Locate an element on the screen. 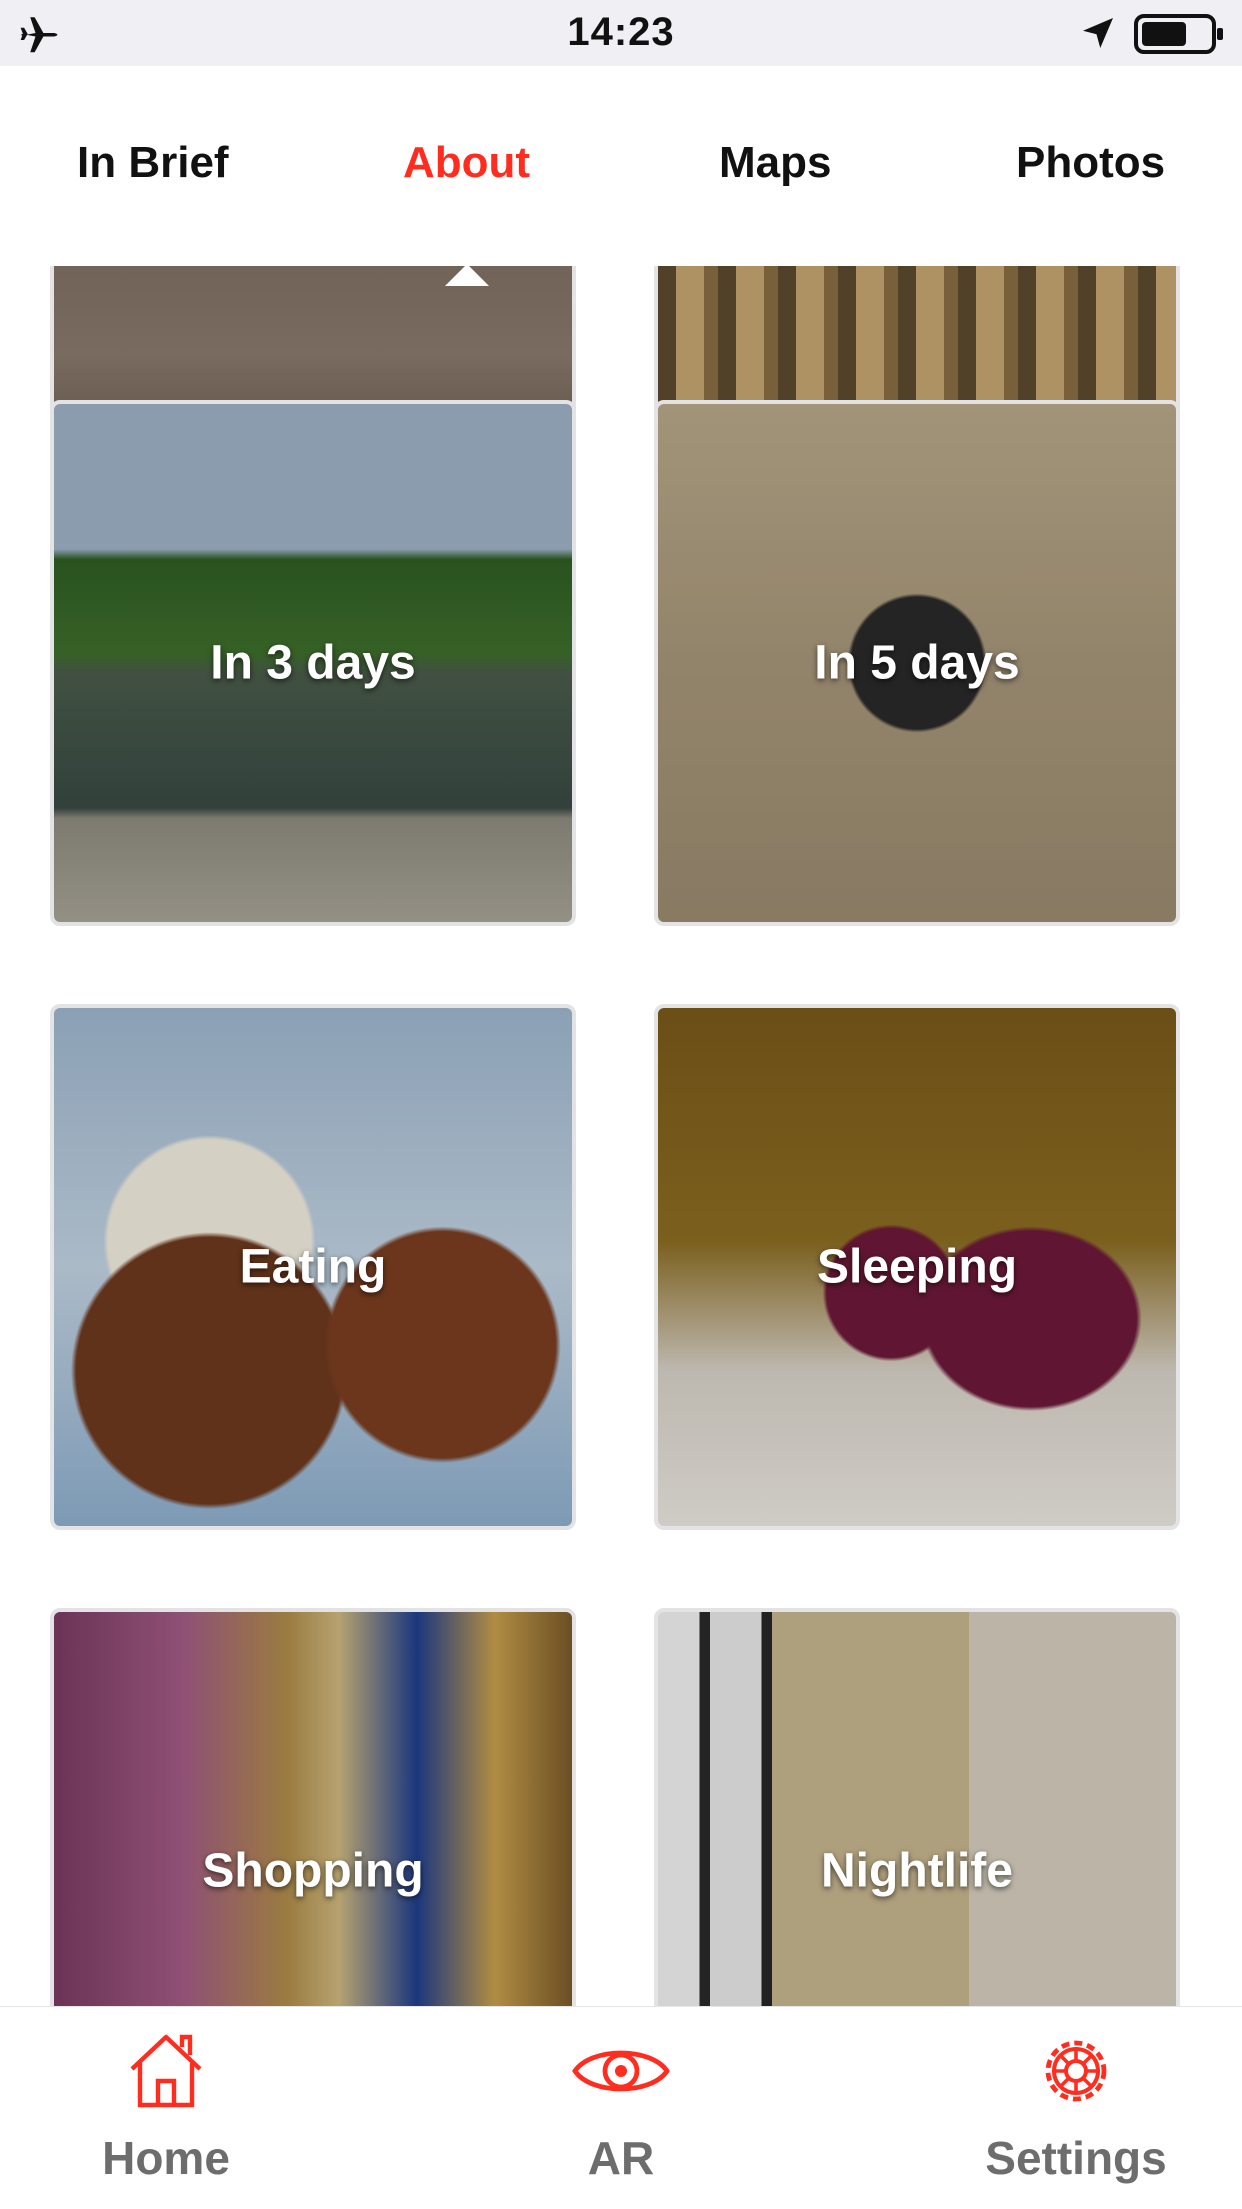  active-tab-pointer is located at coordinates (467, 276).